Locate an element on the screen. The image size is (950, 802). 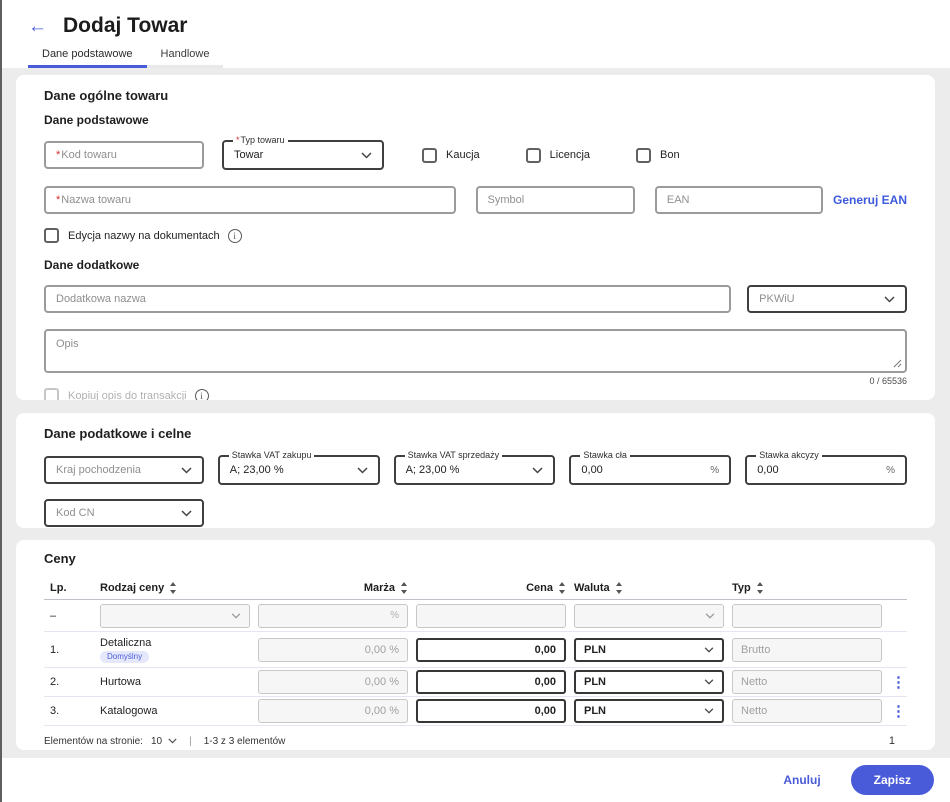
cancel-button: Anuluj is located at coordinates (801, 780).